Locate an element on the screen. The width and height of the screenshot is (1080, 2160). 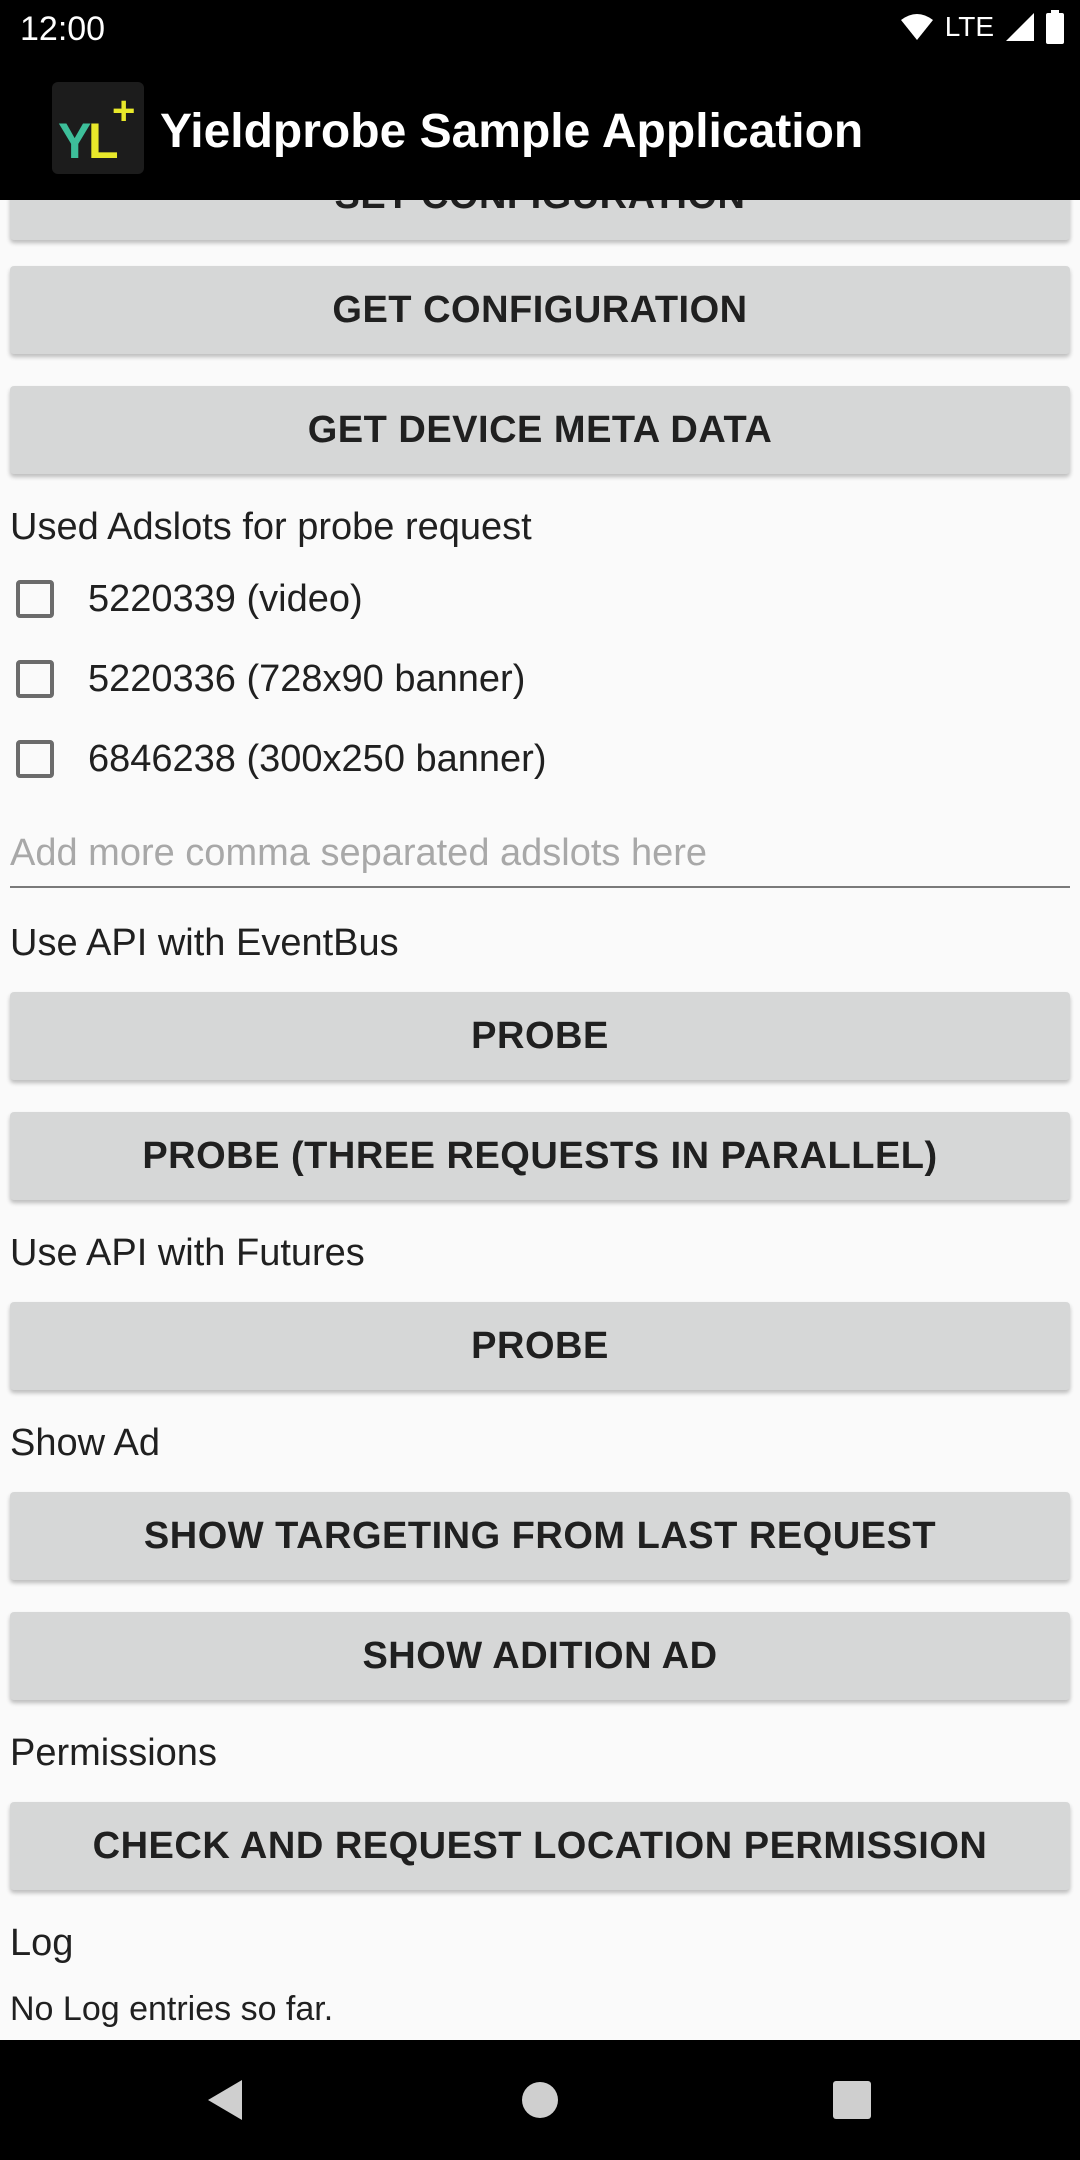
eventbus-section-label: Use API with EventBus is located at coordinates (204, 943).